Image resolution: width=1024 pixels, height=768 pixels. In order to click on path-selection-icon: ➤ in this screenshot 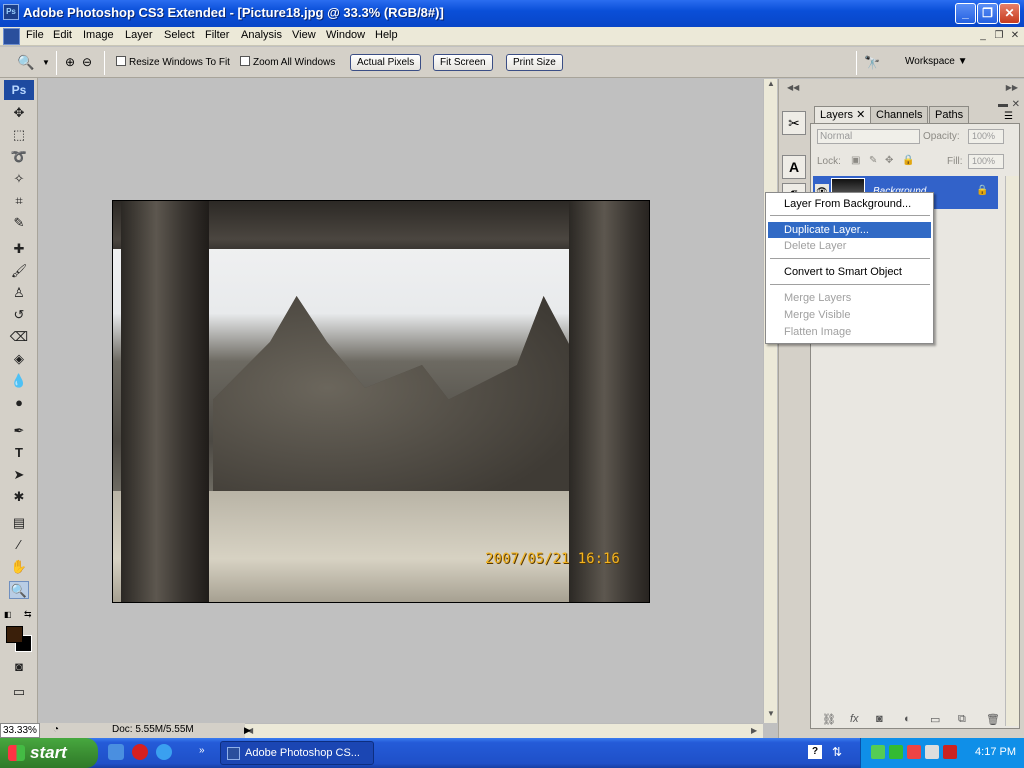, I will do `click(19, 475)`.